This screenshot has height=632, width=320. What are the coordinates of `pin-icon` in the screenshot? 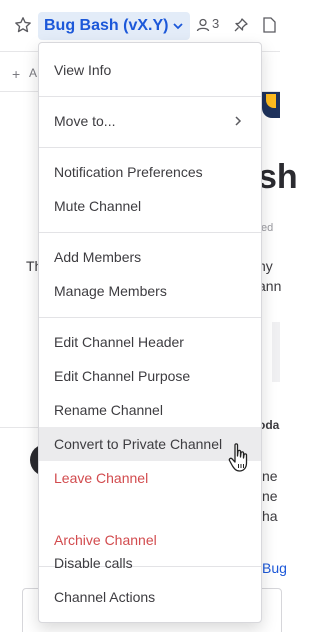 It's located at (241, 25).